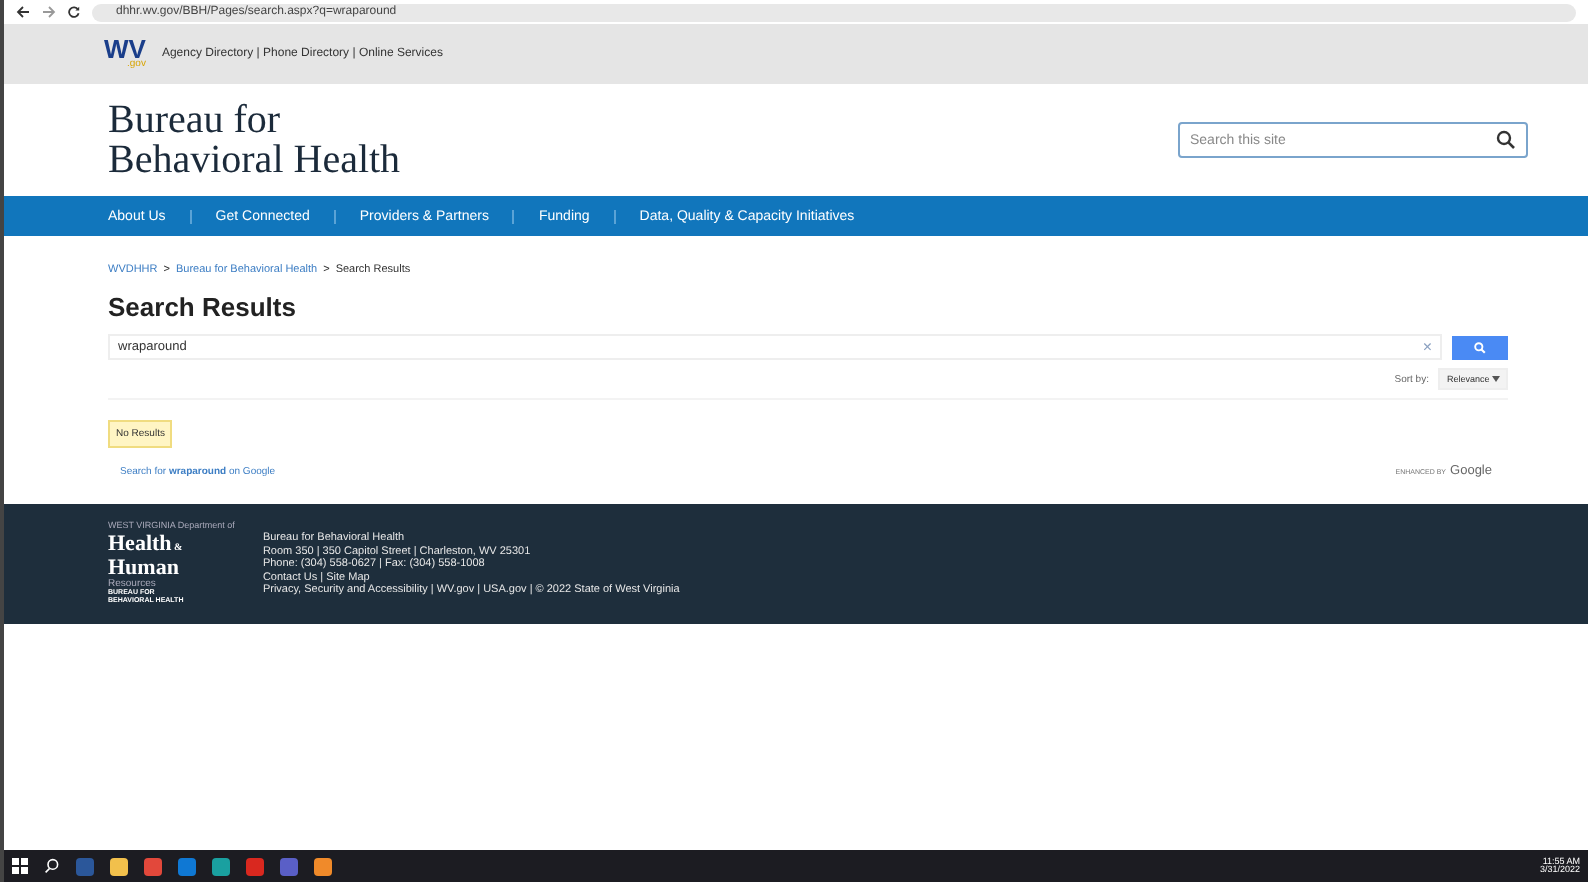 This screenshot has width=1588, height=882. Describe the element at coordinates (74, 12) in the screenshot. I see `reload-icon` at that location.